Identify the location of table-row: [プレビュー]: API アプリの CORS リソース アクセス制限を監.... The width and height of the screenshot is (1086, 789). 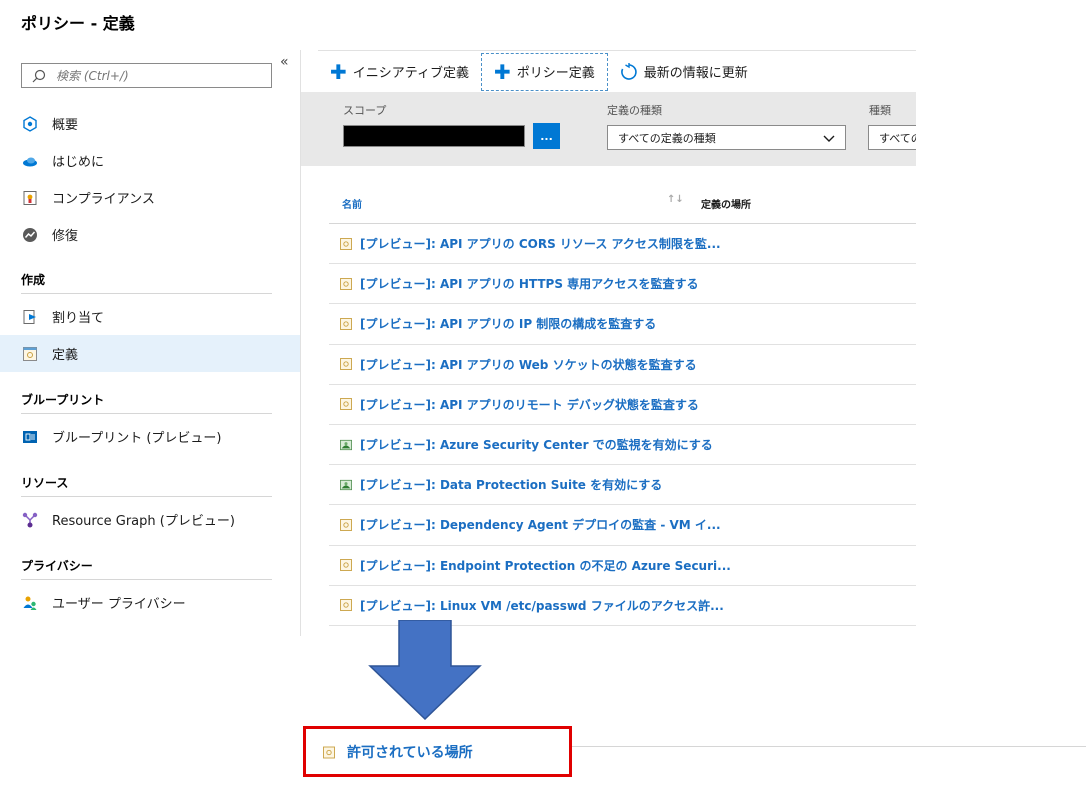
(622, 244).